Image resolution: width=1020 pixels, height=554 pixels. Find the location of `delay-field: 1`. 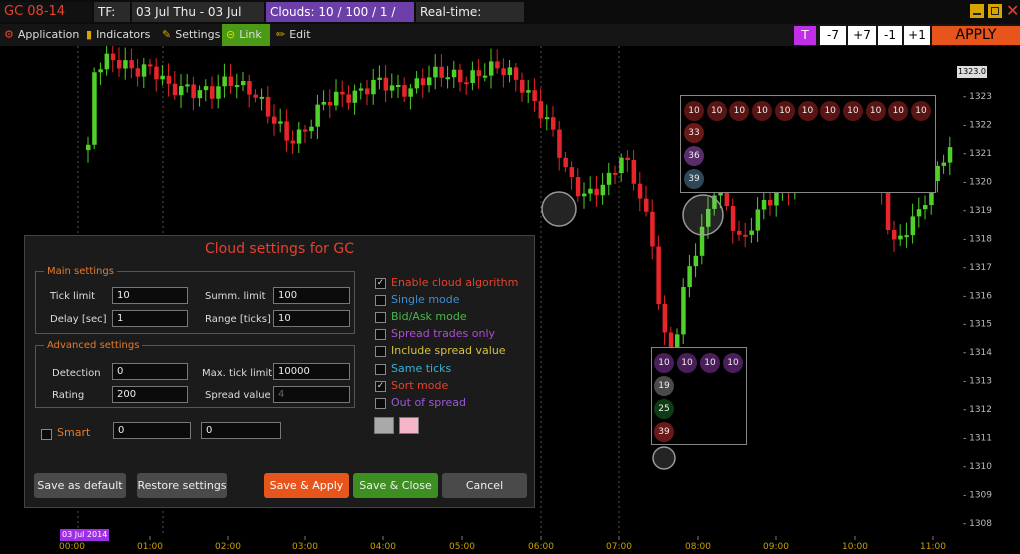

delay-field: 1 is located at coordinates (150, 318).